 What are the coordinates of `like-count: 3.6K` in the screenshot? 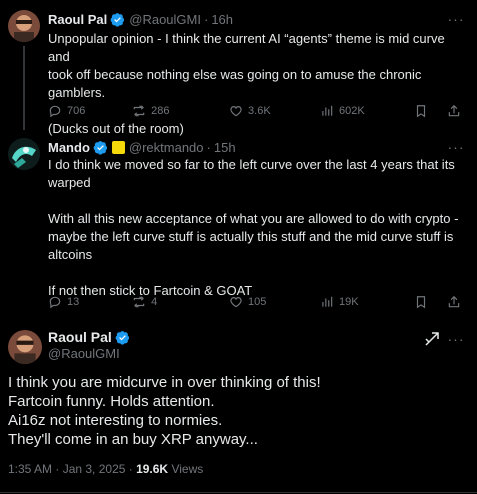 It's located at (259, 111).